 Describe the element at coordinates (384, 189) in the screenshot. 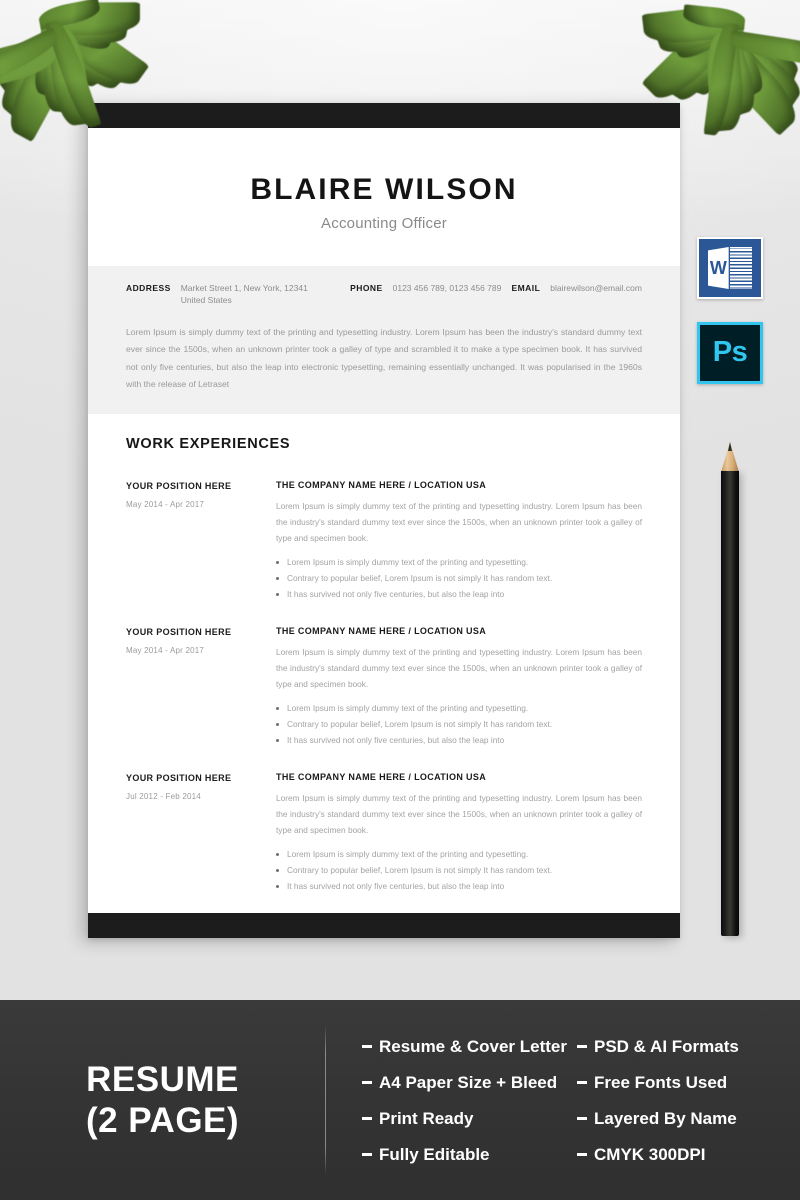

I see `candidate-name: BLAIRE WILSON` at that location.